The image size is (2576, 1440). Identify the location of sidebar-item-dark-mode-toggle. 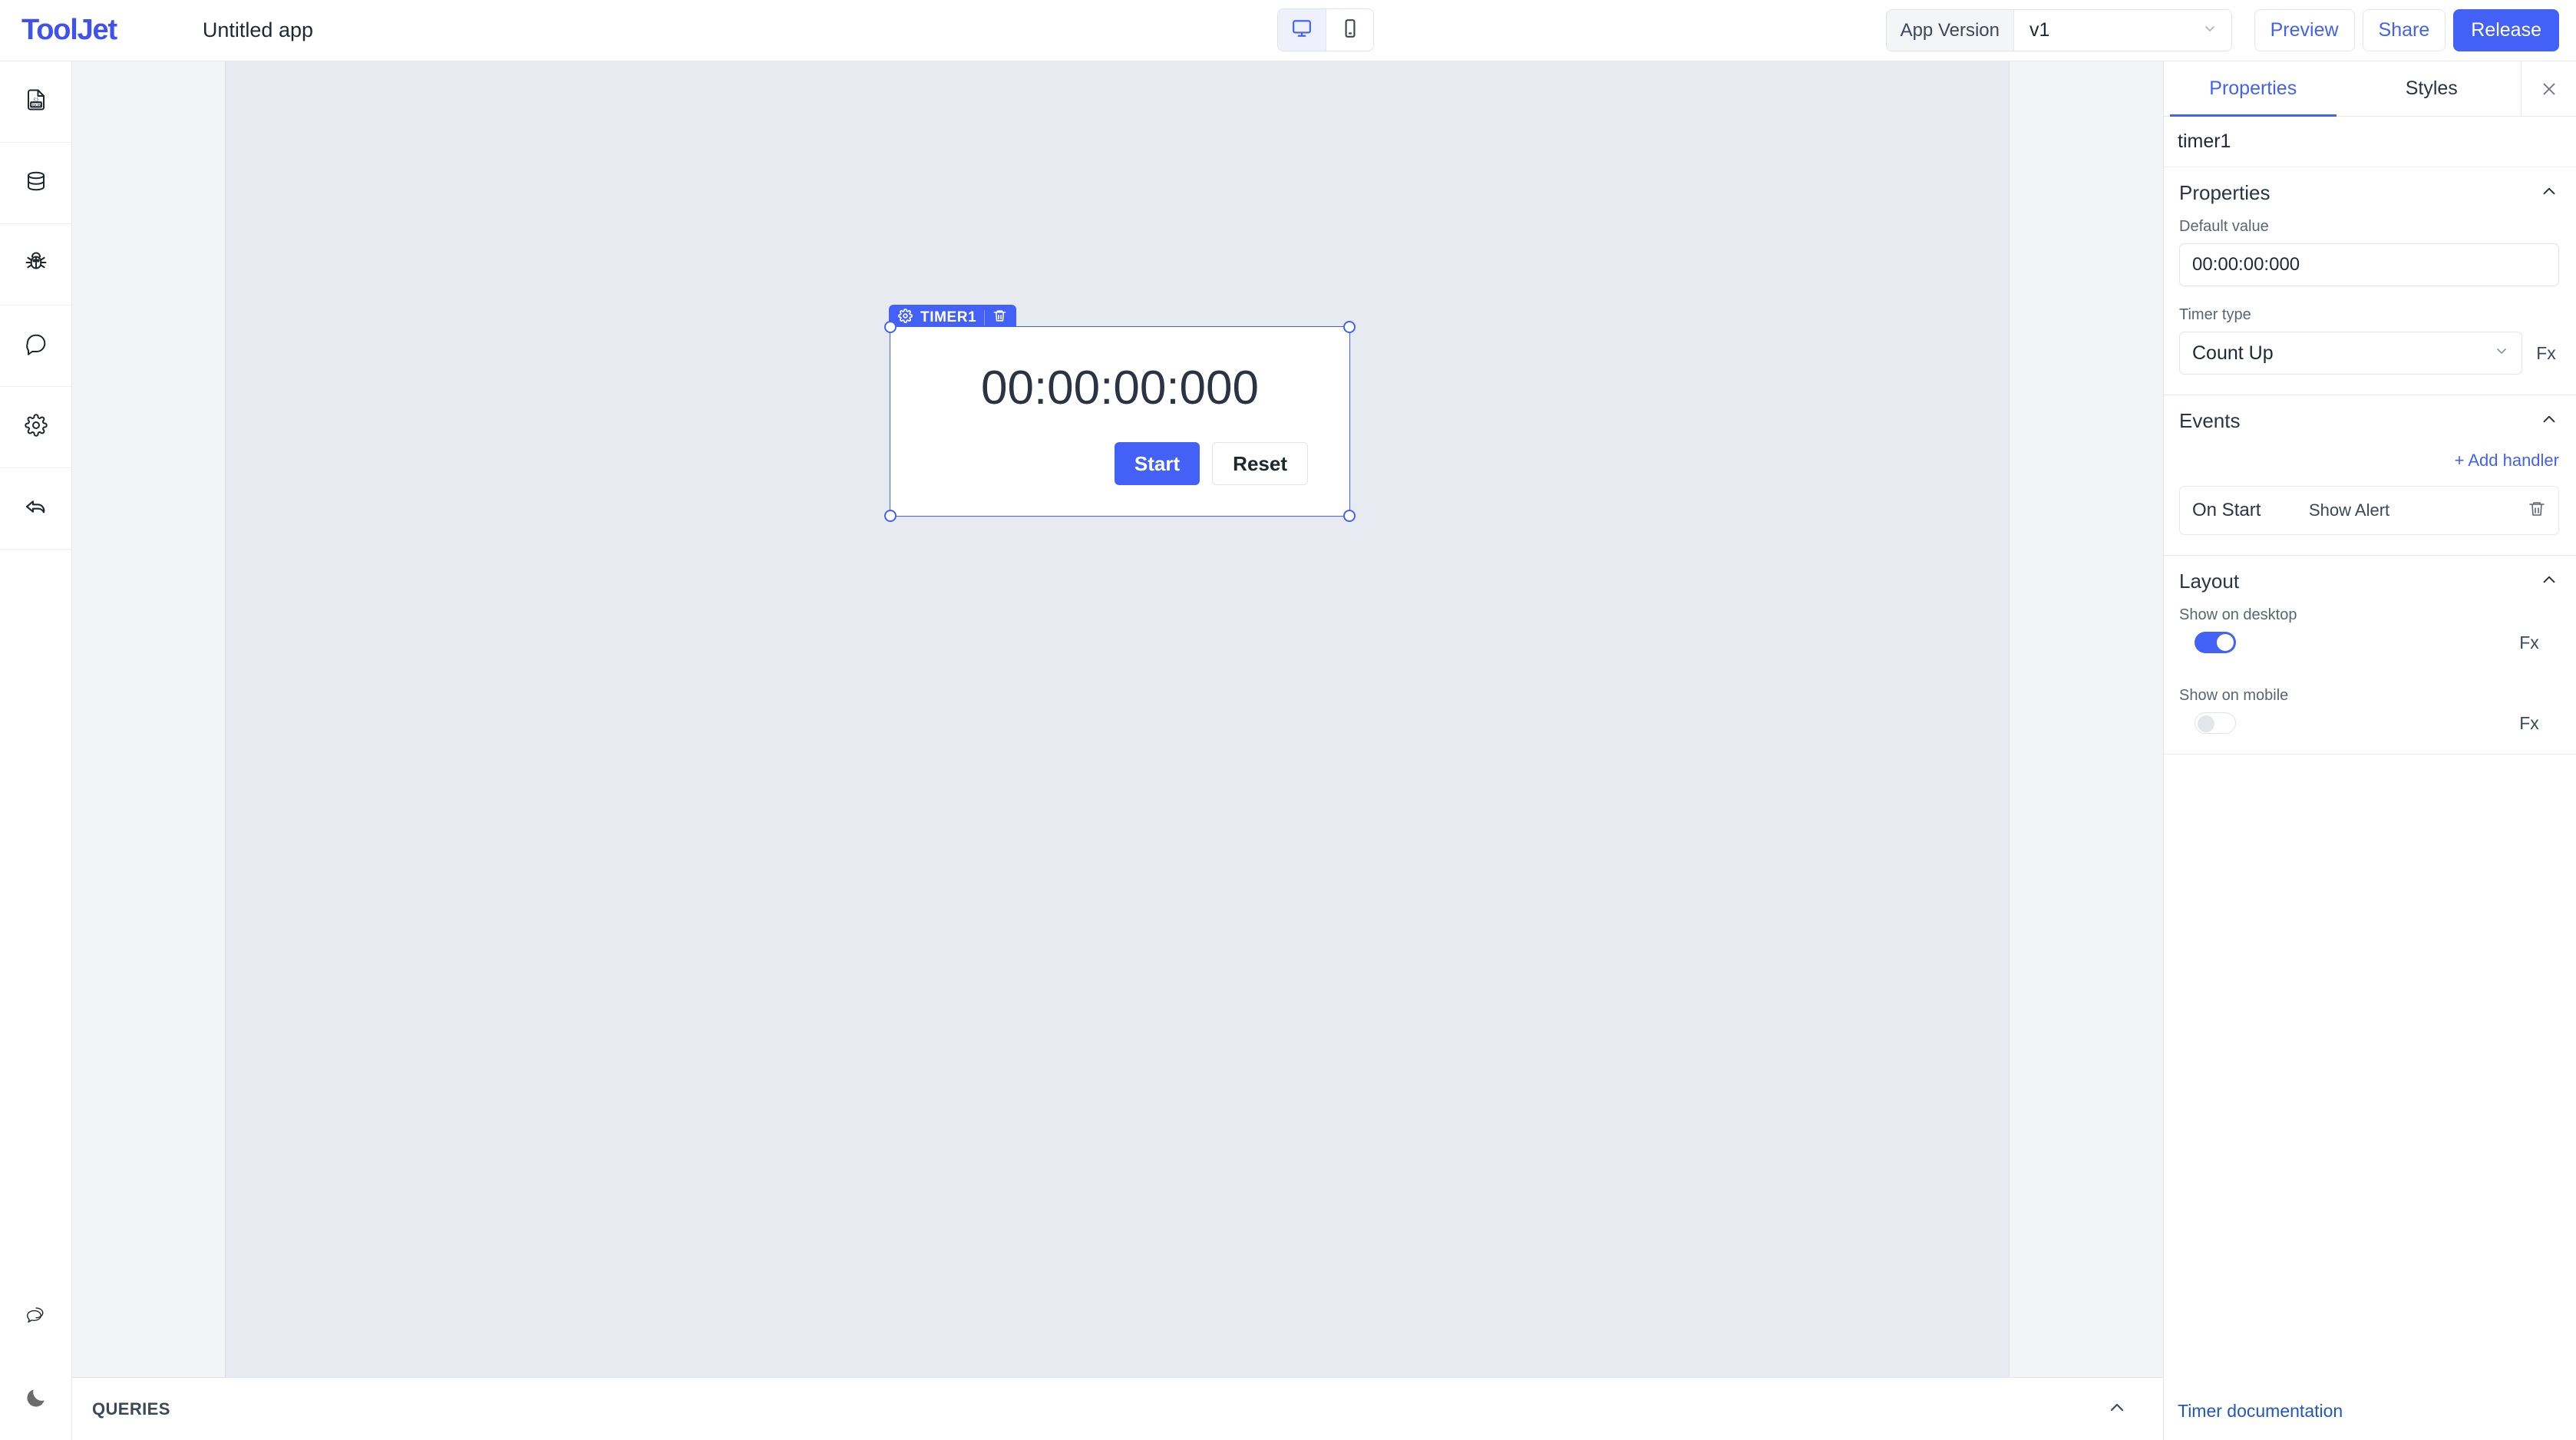
(36, 1399).